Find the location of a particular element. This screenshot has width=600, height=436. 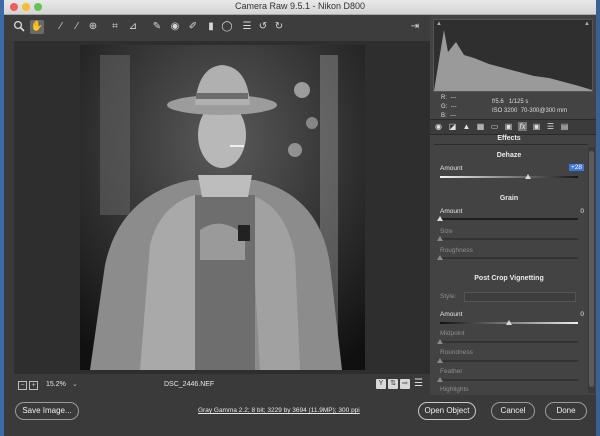

straighten-icon: ⊿ is located at coordinates (133, 27).